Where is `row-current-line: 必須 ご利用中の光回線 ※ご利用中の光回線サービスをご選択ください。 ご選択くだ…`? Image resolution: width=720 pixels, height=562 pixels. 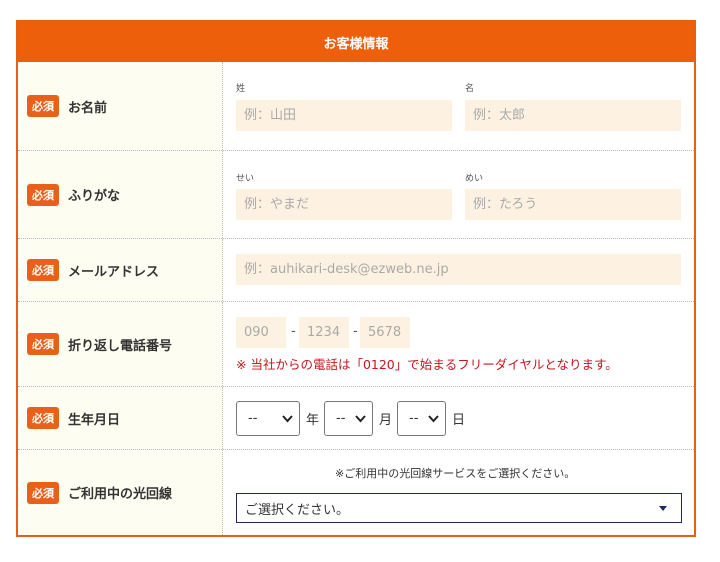 row-current-line: 必須 ご利用中の光回線 ※ご利用中の光回線サービスをご選択ください。 ご選択くだ… is located at coordinates (356, 492).